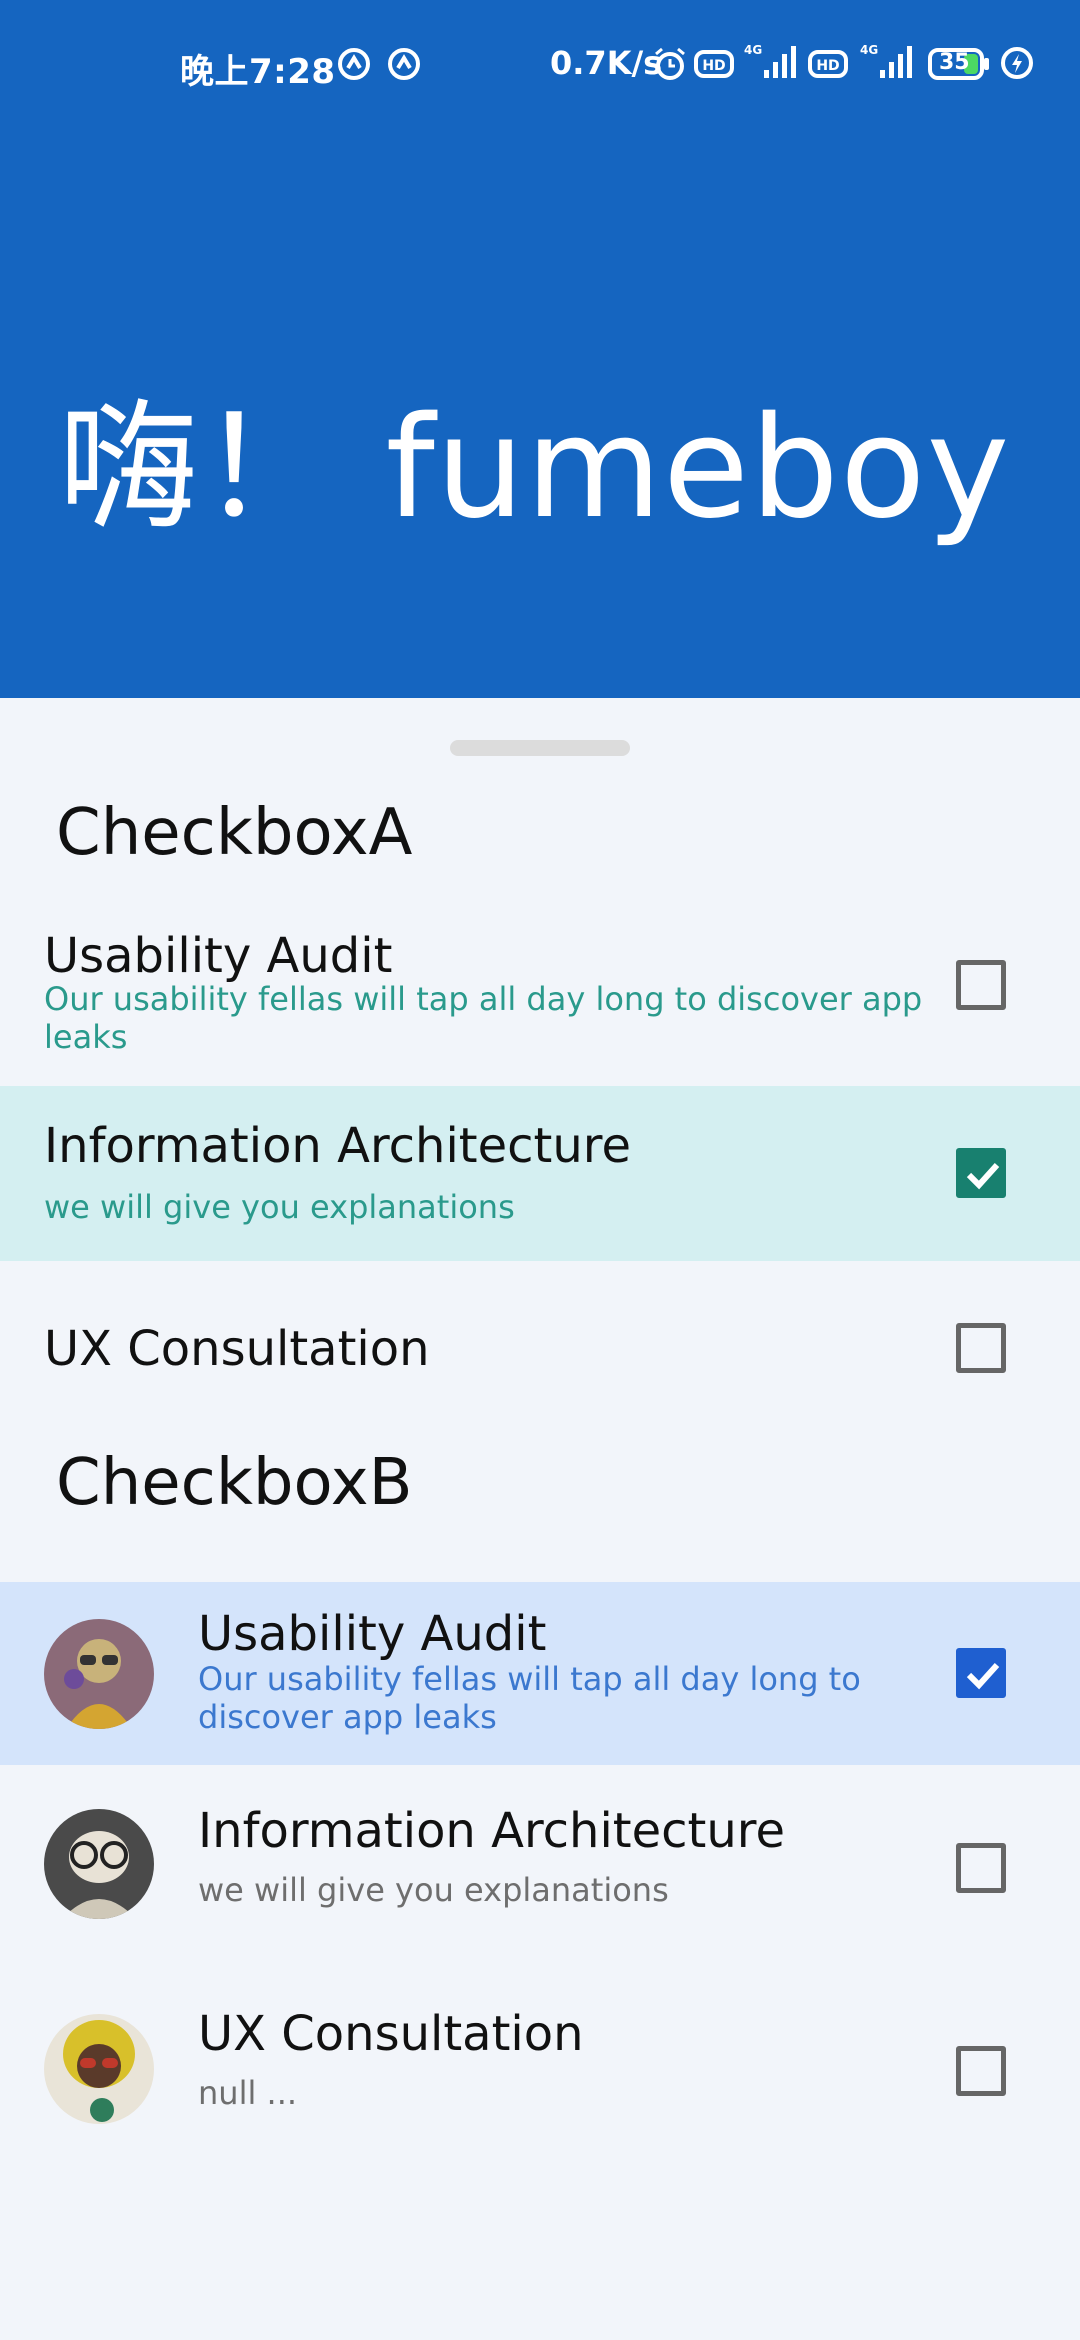 The height and width of the screenshot is (2340, 1080). Describe the element at coordinates (606, 63) in the screenshot. I see `network-speed: 0.7K/s` at that location.